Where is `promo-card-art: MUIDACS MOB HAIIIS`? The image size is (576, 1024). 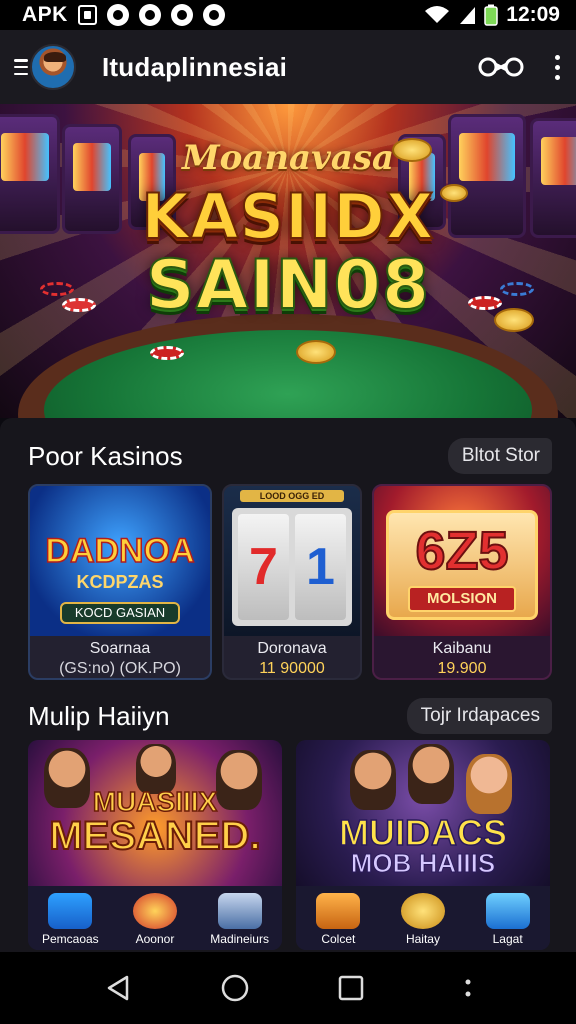 promo-card-art: MUIDACS MOB HAIIIS is located at coordinates (423, 813).